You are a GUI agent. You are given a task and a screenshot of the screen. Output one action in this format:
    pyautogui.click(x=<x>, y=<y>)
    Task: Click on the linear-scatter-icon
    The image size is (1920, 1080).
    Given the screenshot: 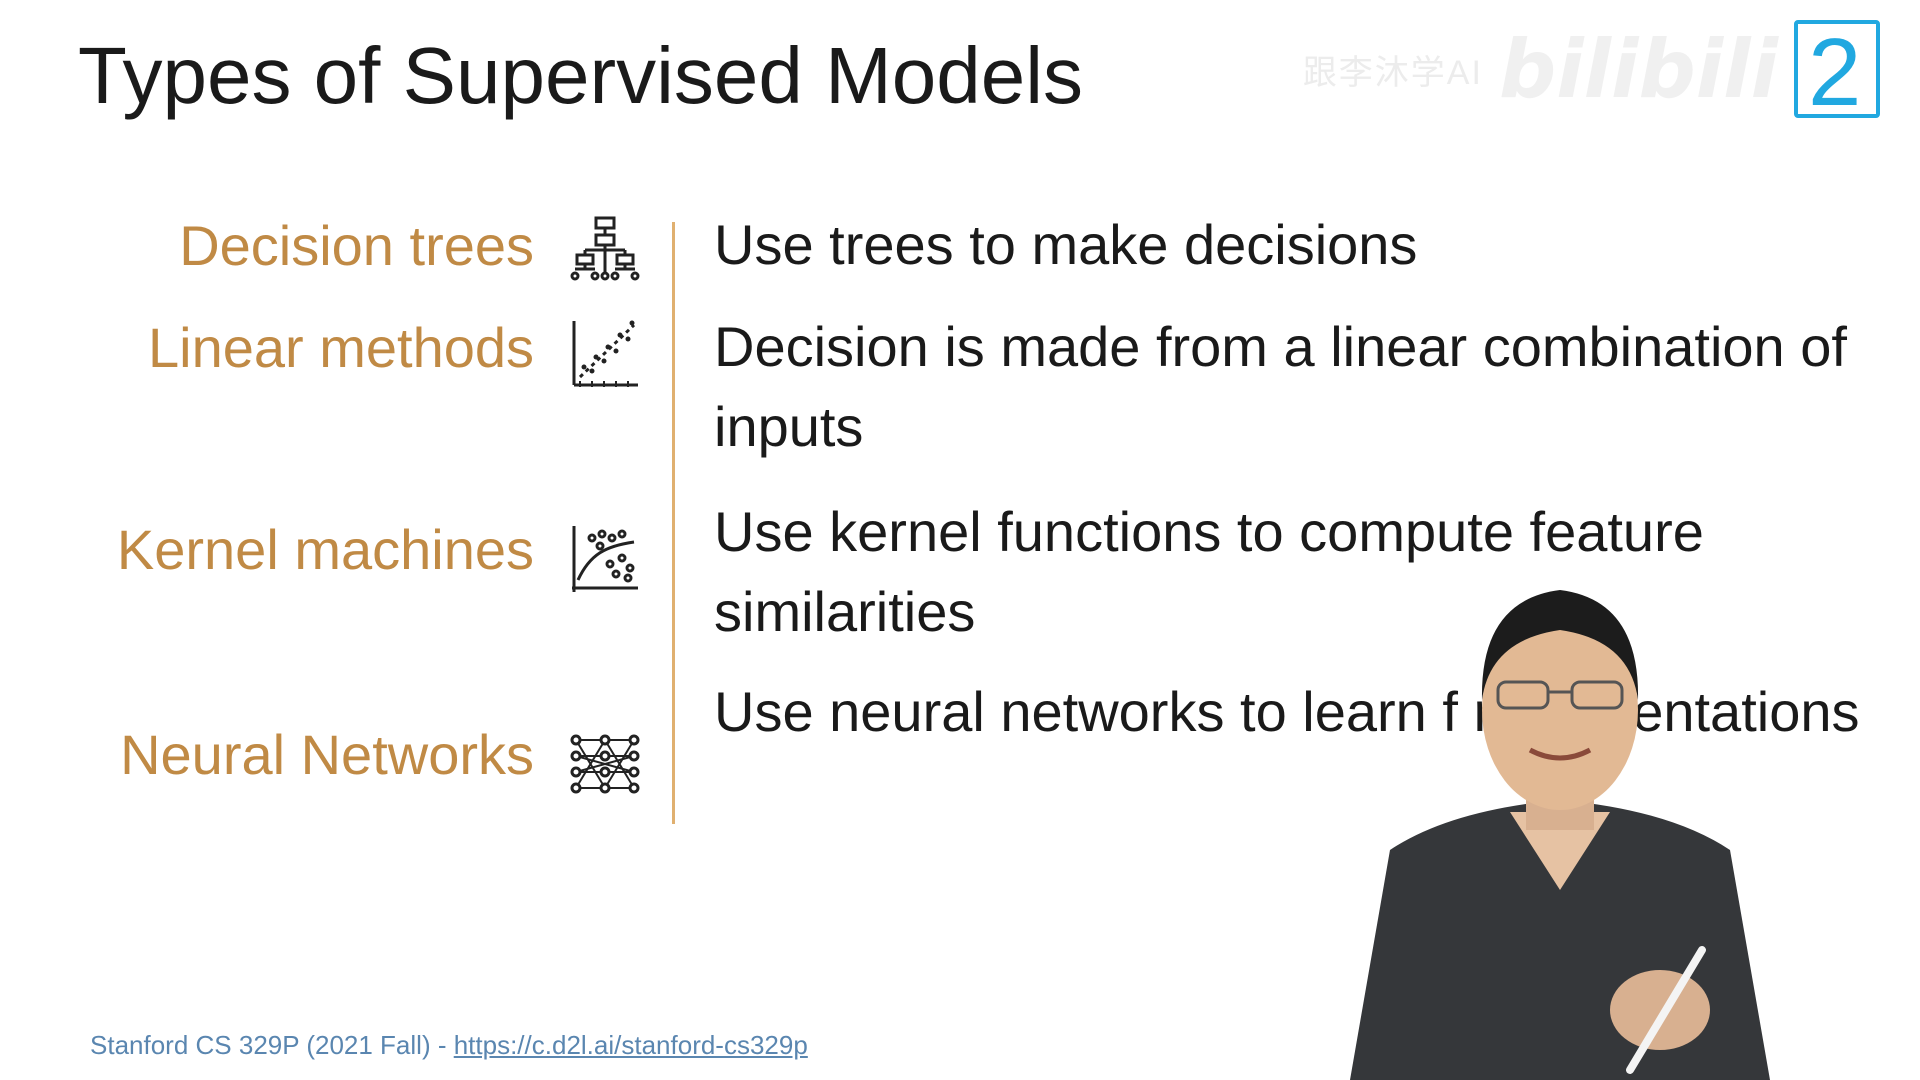 What is the action you would take?
    pyautogui.click(x=605, y=353)
    